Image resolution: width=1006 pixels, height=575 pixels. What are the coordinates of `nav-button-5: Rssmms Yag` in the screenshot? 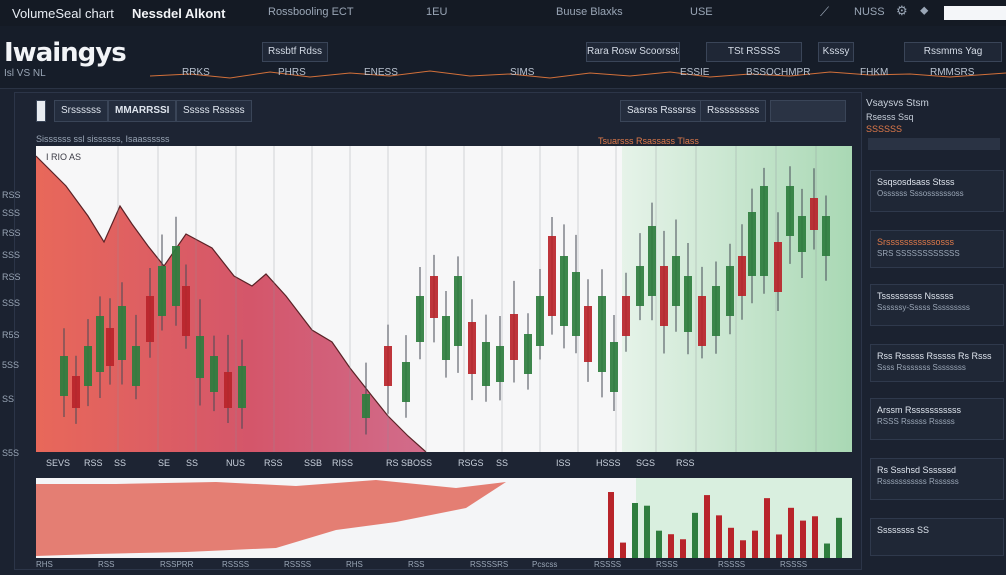 It's located at (953, 52).